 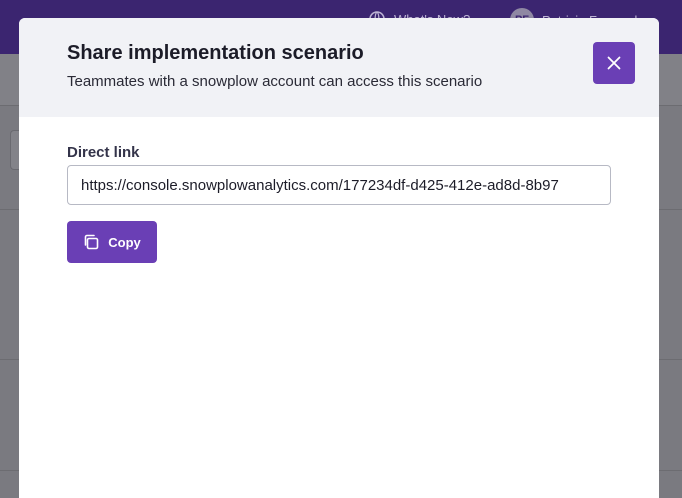 What do you see at coordinates (215, 53) in the screenshot?
I see `dialog-title: Share implementation scenario` at bounding box center [215, 53].